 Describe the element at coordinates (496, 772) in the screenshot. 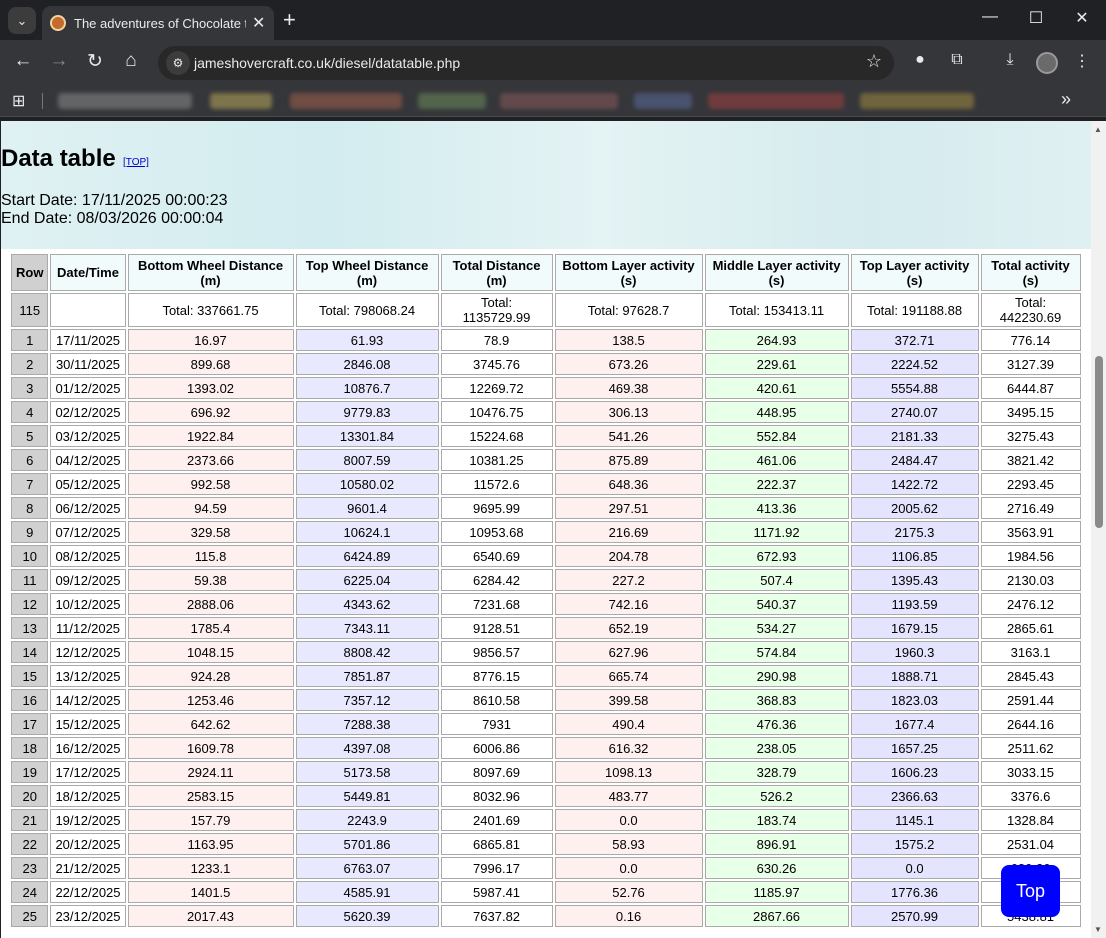

I see `table-cell: 8097.69` at that location.